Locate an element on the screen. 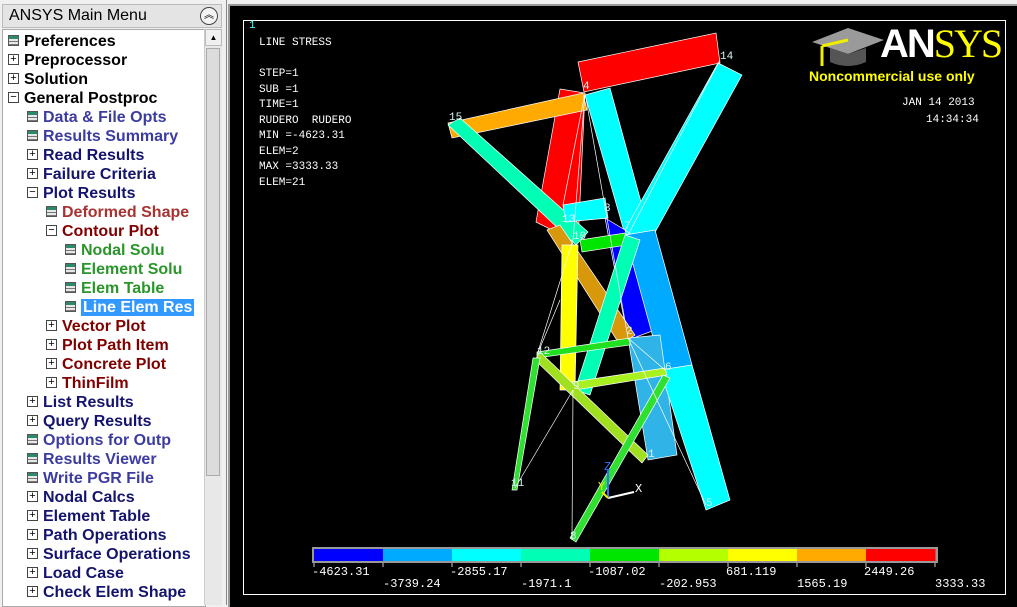 The height and width of the screenshot is (607, 1017). legend-label: 2449.26 is located at coordinates (889, 572).